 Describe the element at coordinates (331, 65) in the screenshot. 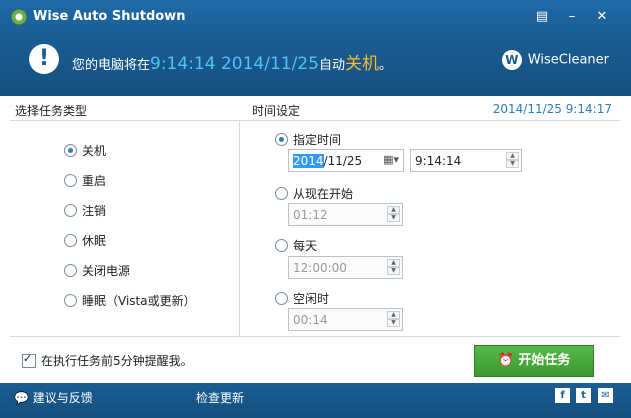

I see `message-mid: 自动` at that location.